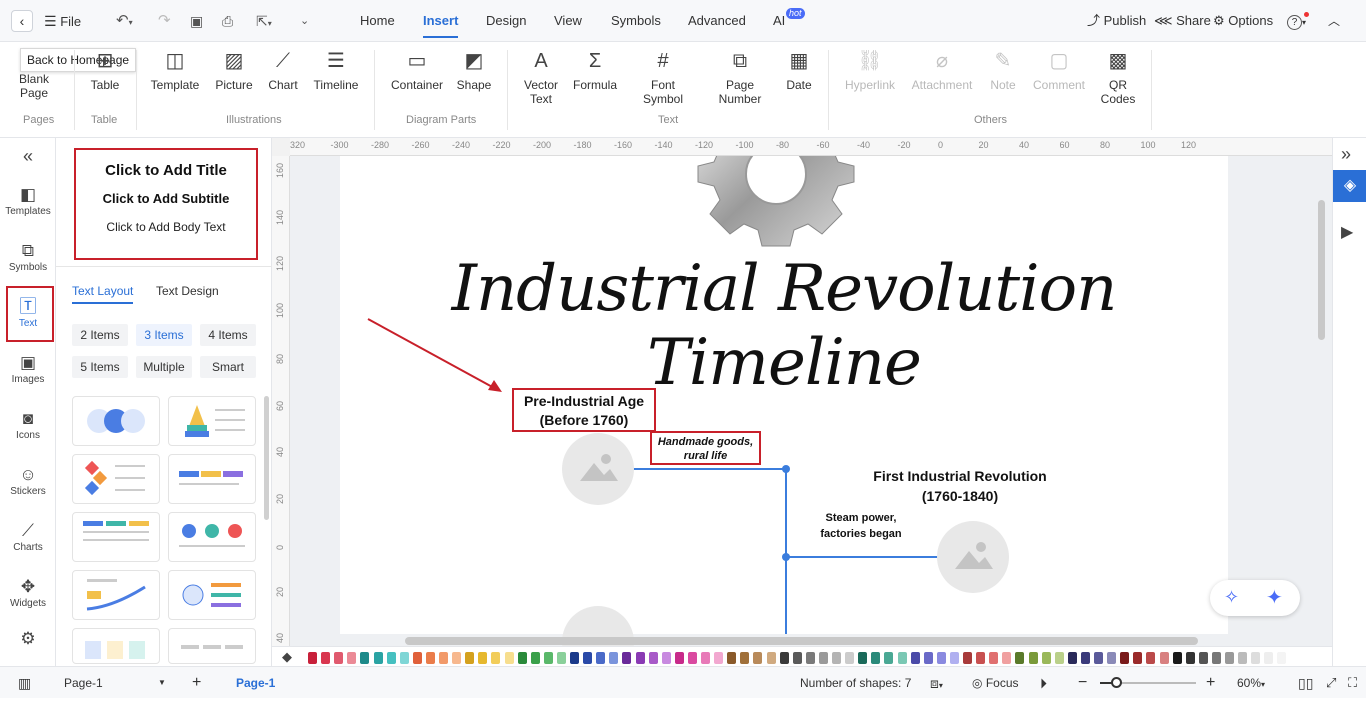 Image resolution: width=1366 pixels, height=702 pixels. I want to click on table-button: ⊞ Table, so click(105, 70).